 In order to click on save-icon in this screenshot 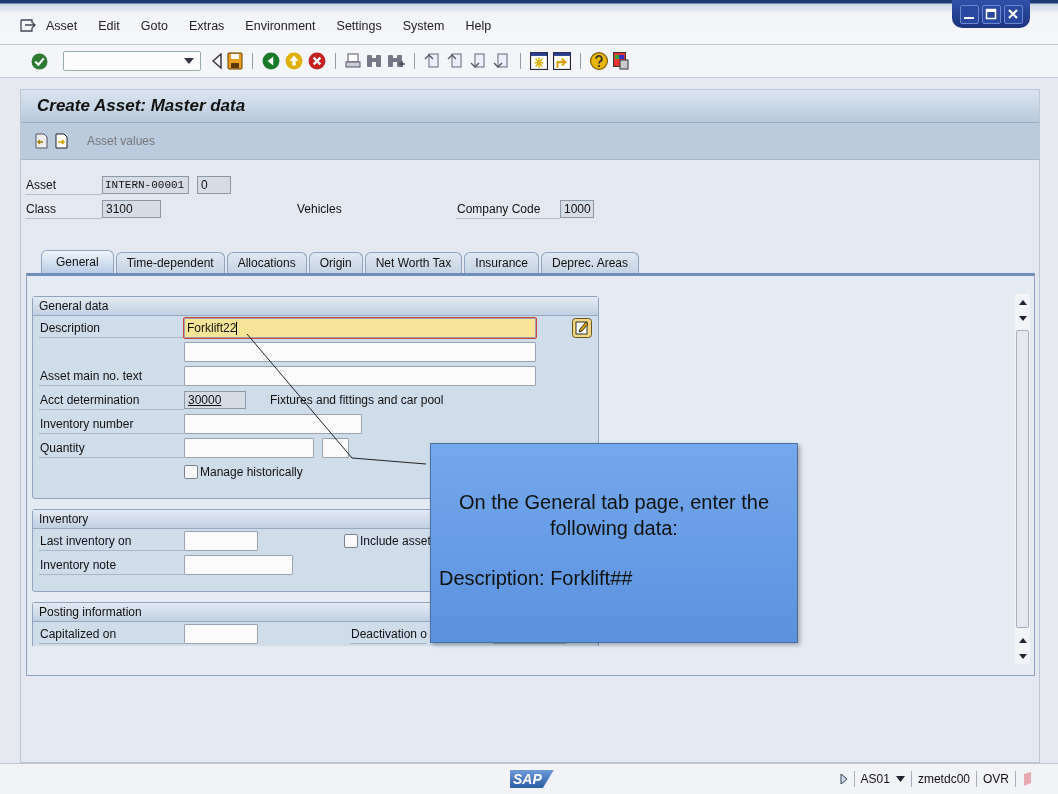, I will do `click(235, 61)`.